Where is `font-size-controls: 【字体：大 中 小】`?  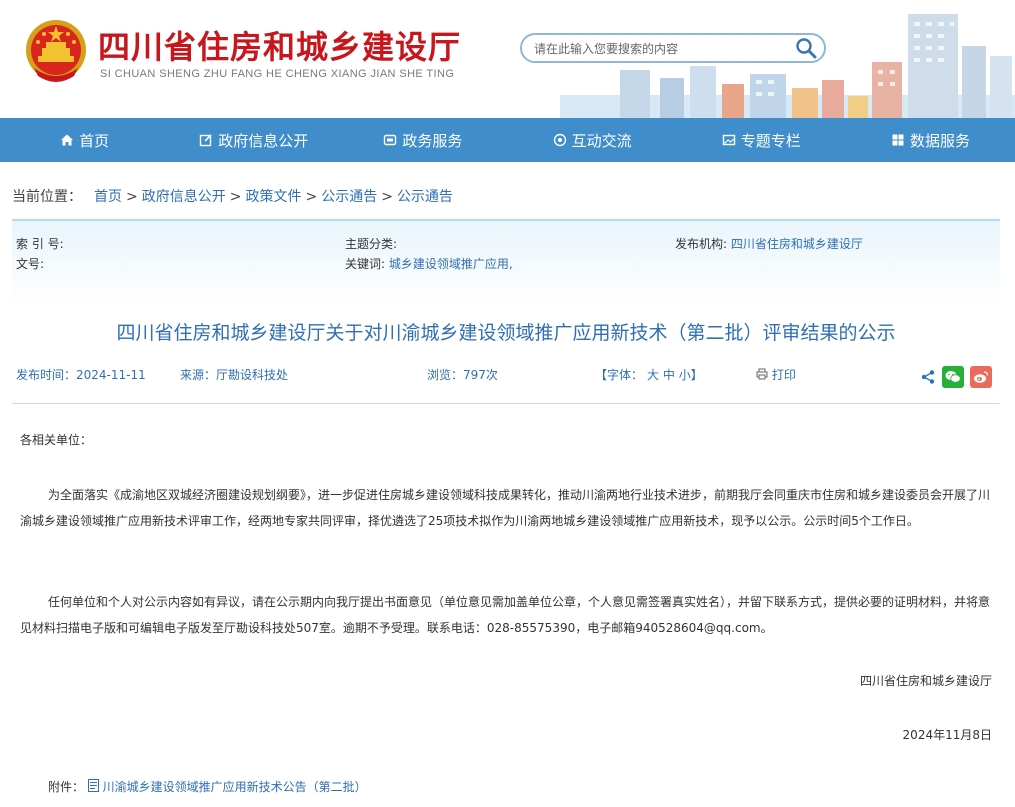
font-size-controls: 【字体：大 中 小】 is located at coordinates (649, 374).